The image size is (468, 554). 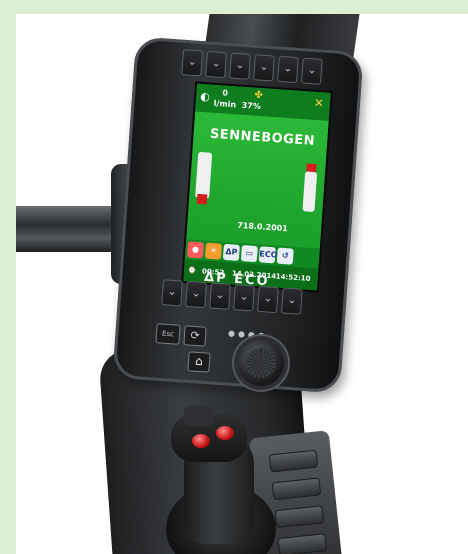 What do you see at coordinates (318, 103) in the screenshot?
I see `tools-icon: ✕` at bounding box center [318, 103].